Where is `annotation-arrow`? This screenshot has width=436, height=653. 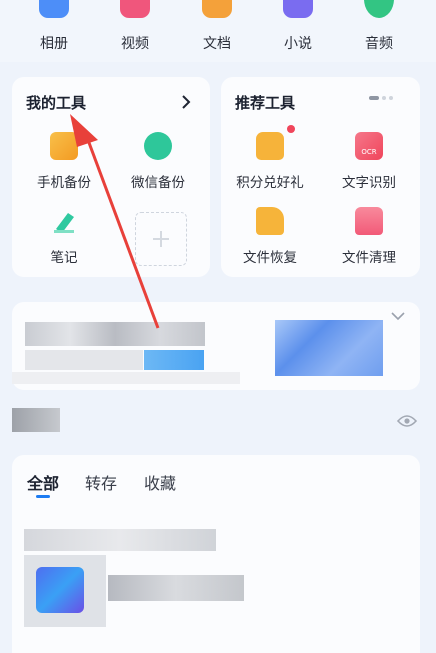 annotation-arrow is located at coordinates (115, 221).